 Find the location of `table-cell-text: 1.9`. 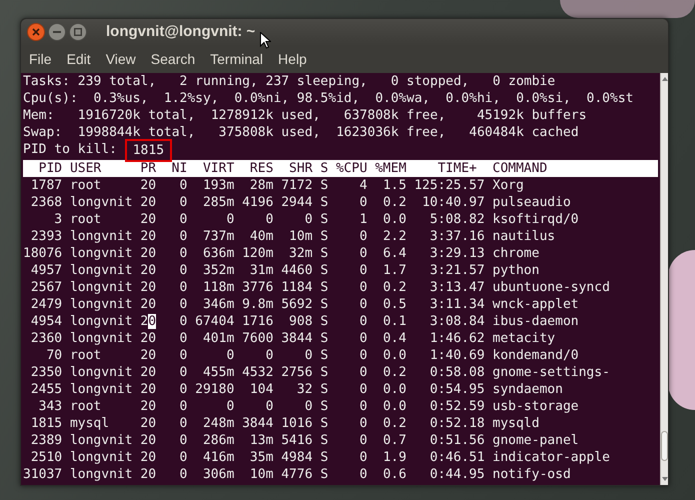

table-cell-text: 1.9 is located at coordinates (394, 457).